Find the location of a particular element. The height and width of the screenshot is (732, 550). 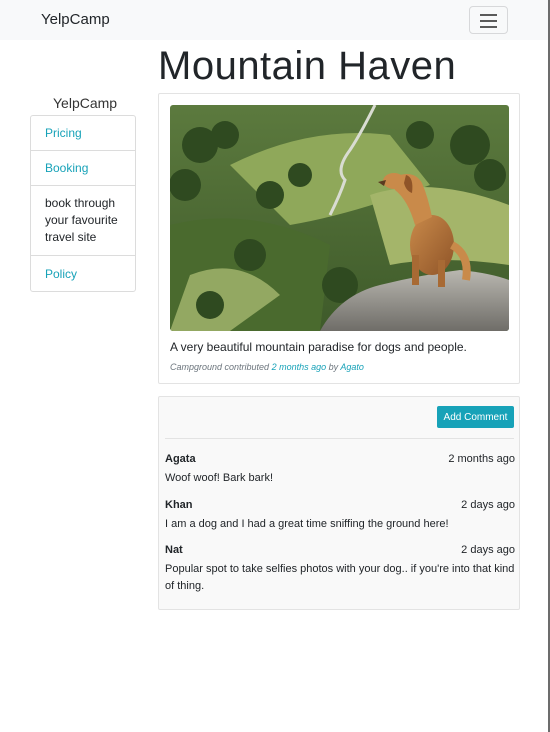

contrib-author-link: Agato is located at coordinates (352, 367).